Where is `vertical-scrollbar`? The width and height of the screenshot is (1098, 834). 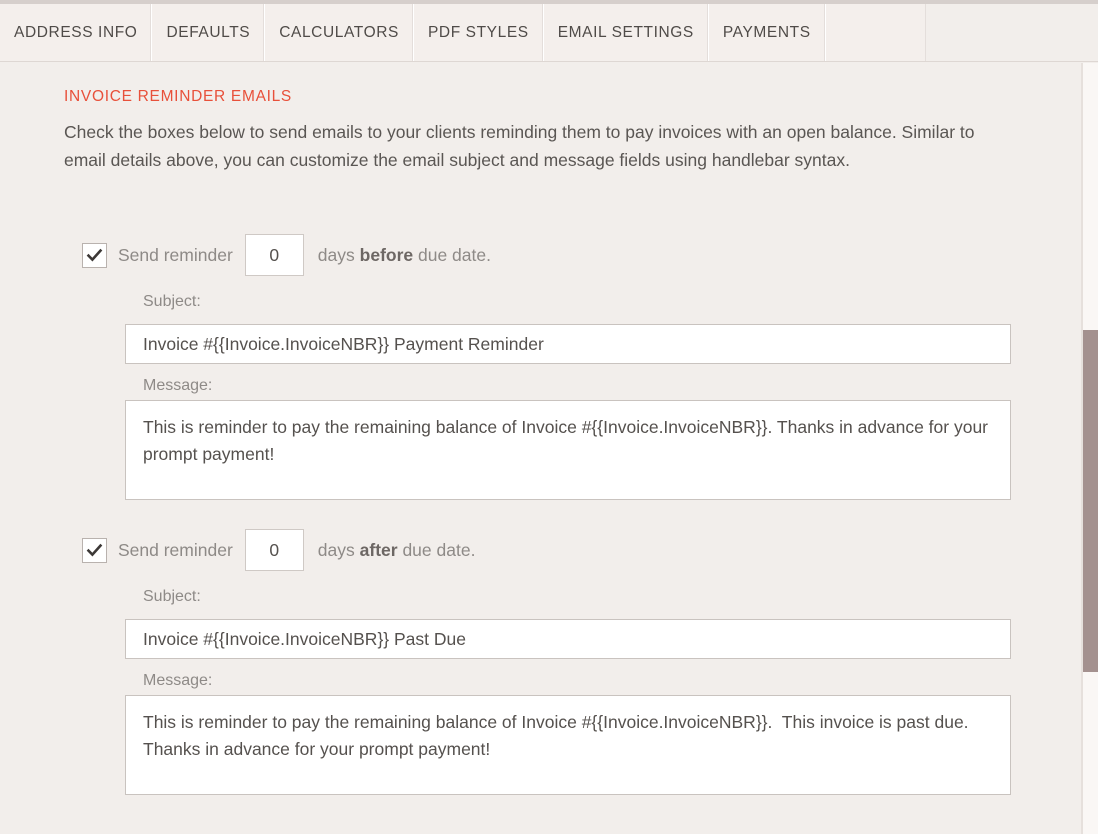 vertical-scrollbar is located at coordinates (1090, 448).